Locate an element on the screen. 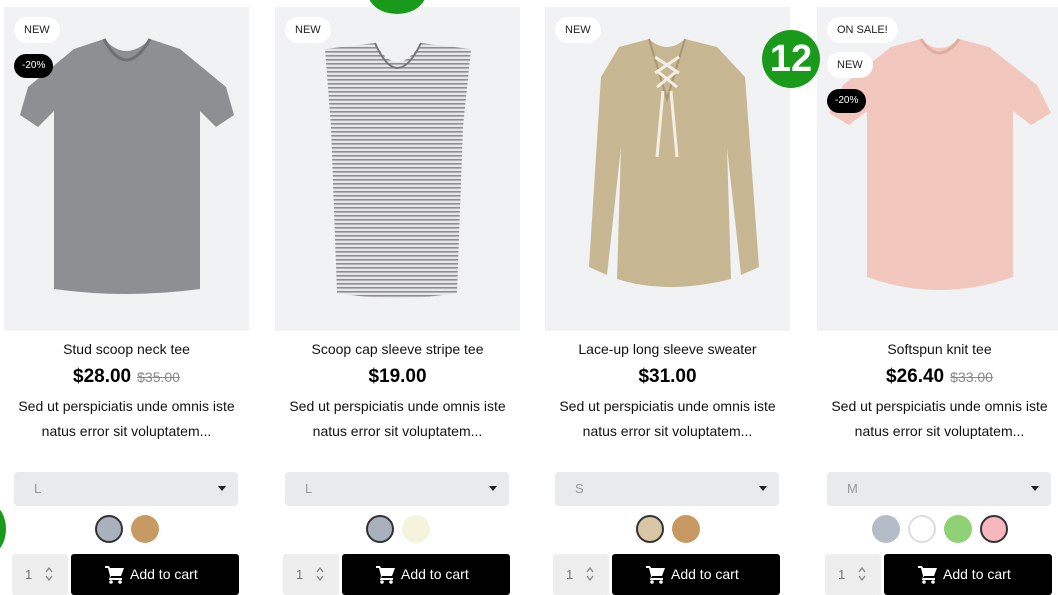 The height and width of the screenshot is (595, 1058). size-value: M is located at coordinates (852, 488).